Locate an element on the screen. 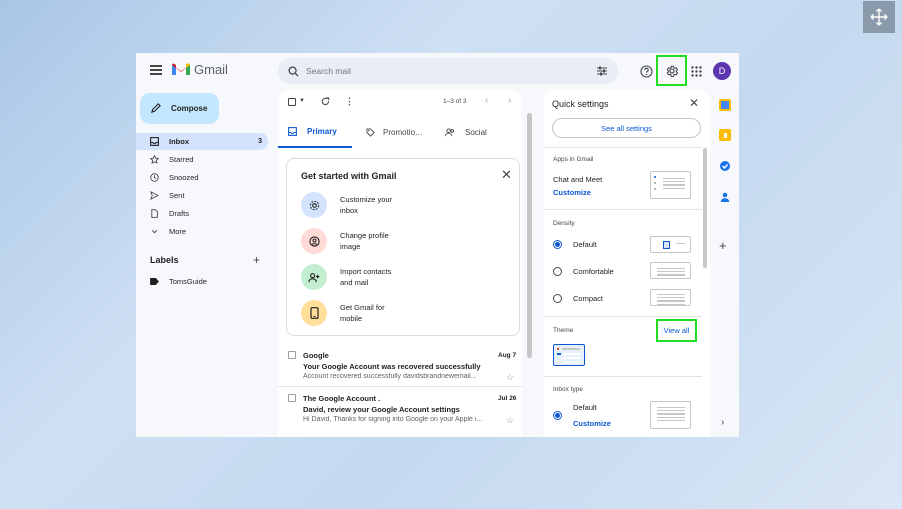 The width and height of the screenshot is (902, 509). contacts-icon is located at coordinates (725, 196).